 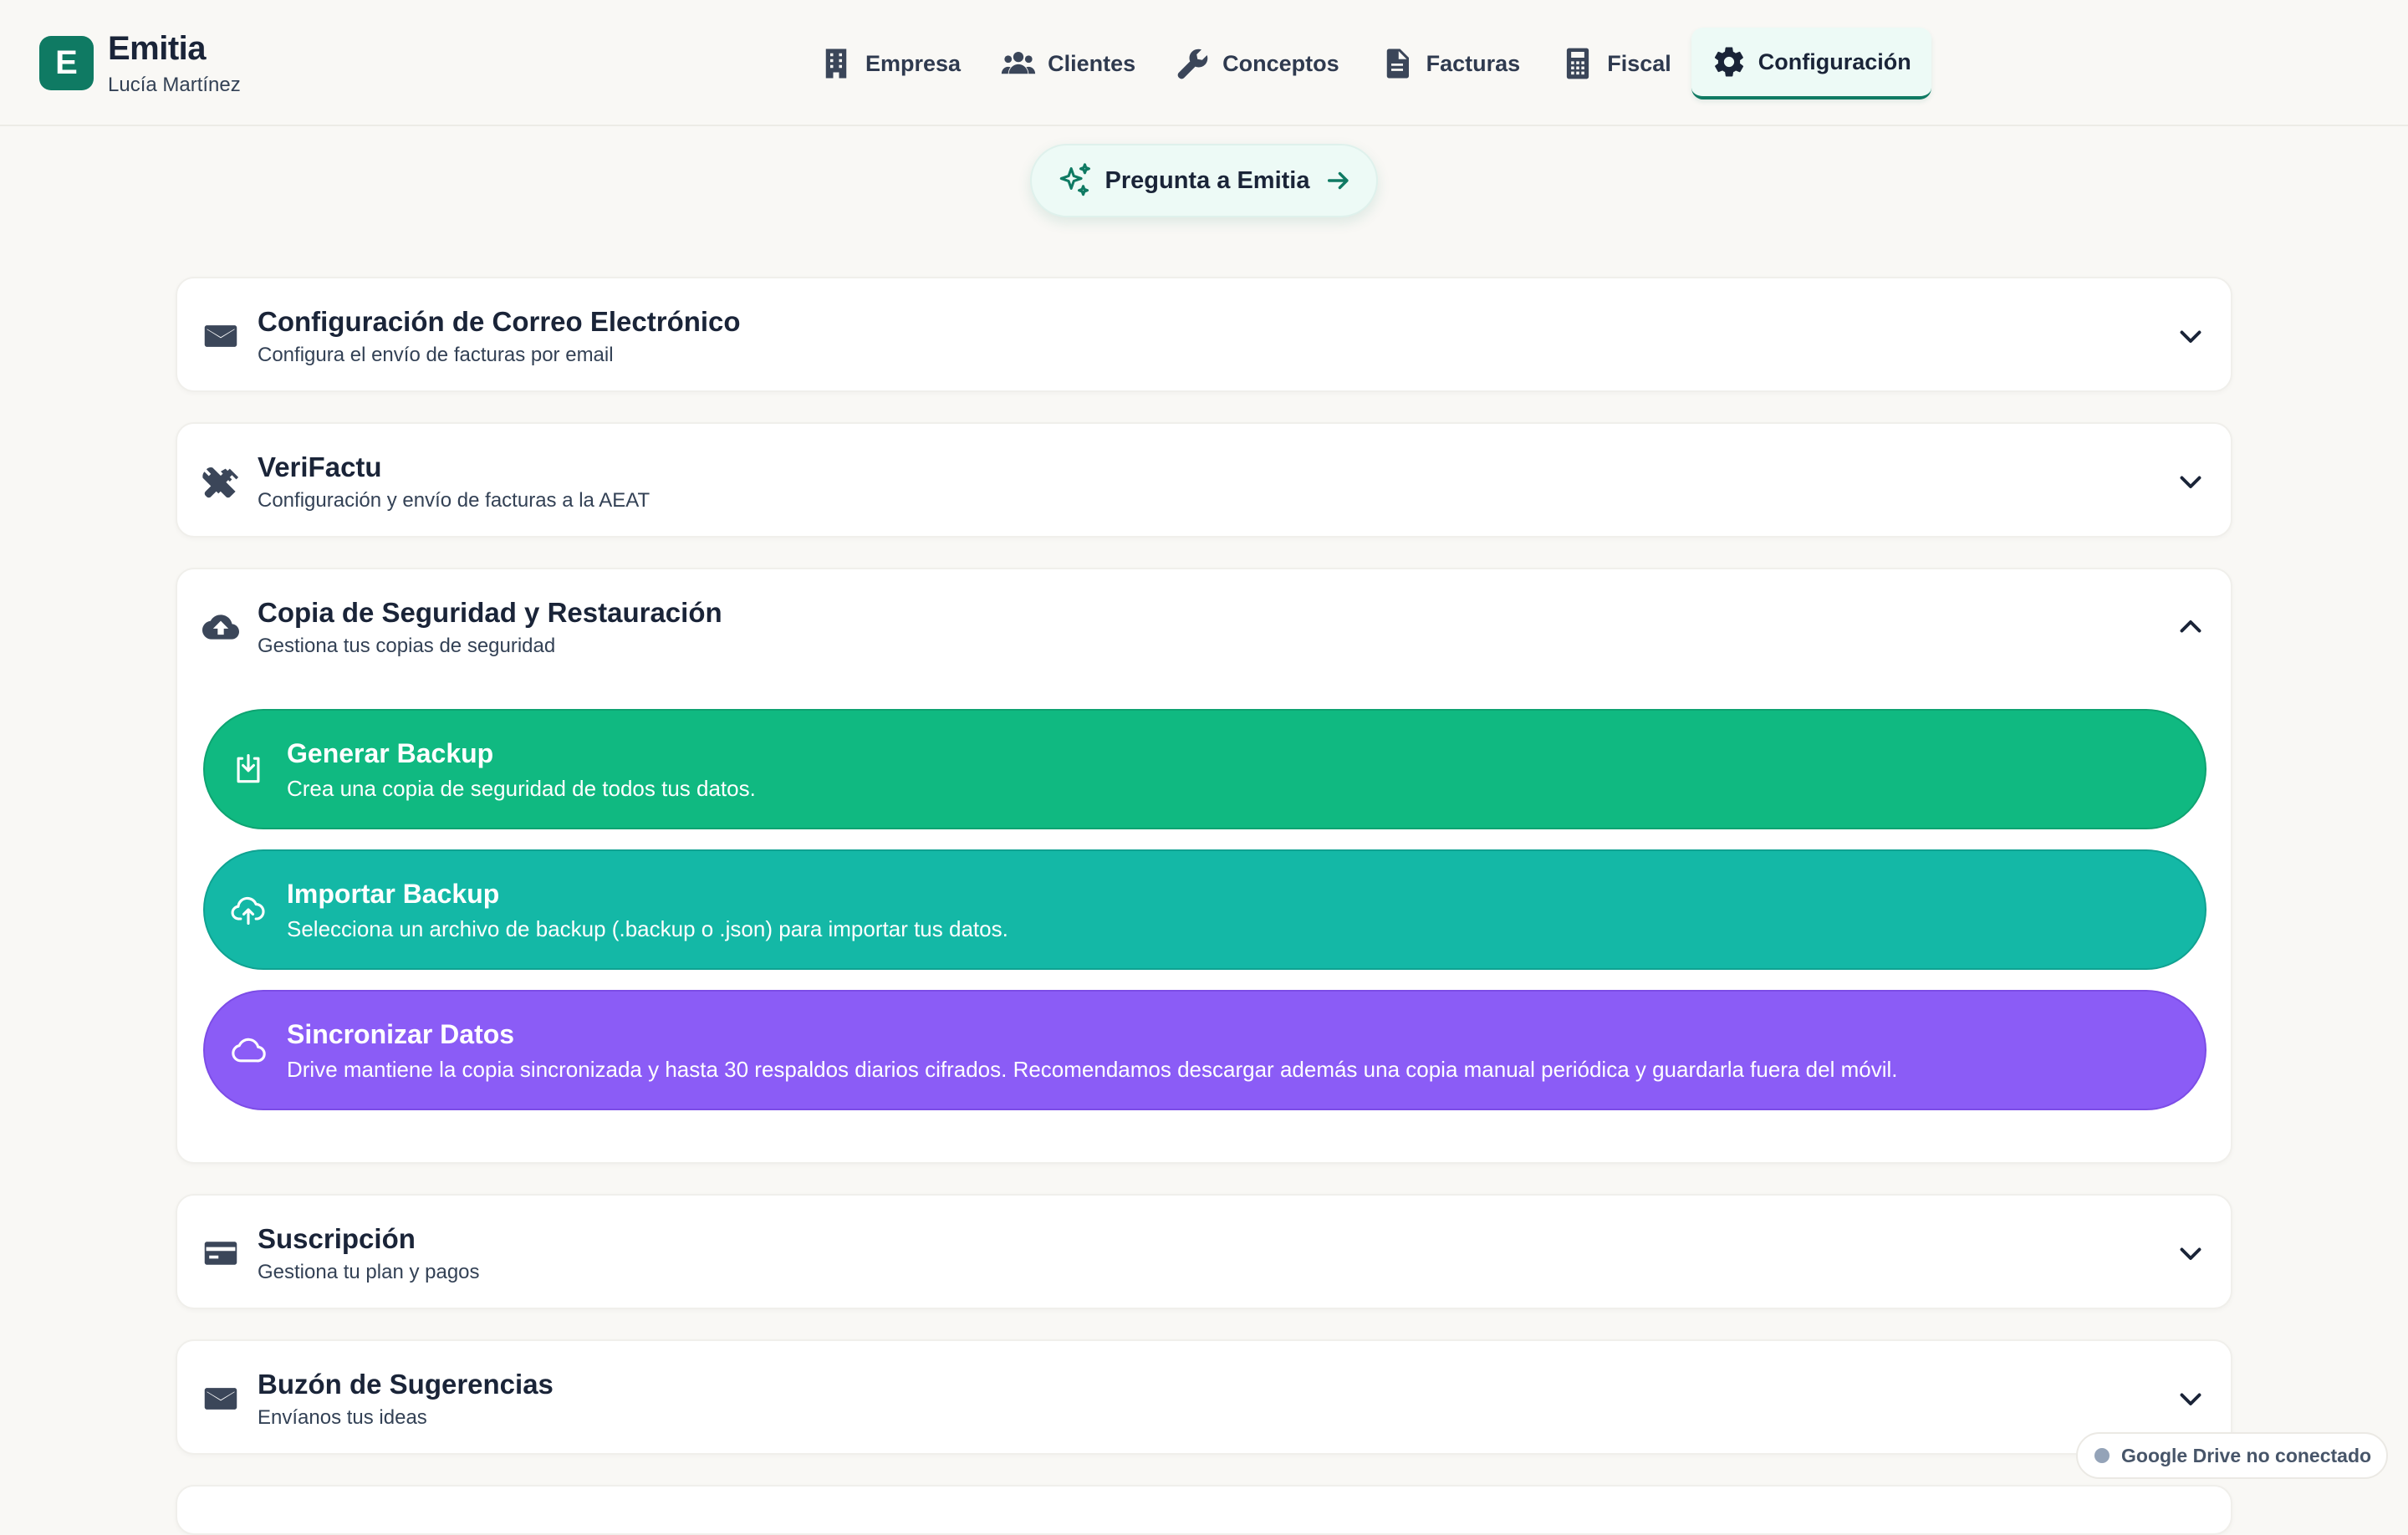 I want to click on app-name: Emitia, so click(x=157, y=48).